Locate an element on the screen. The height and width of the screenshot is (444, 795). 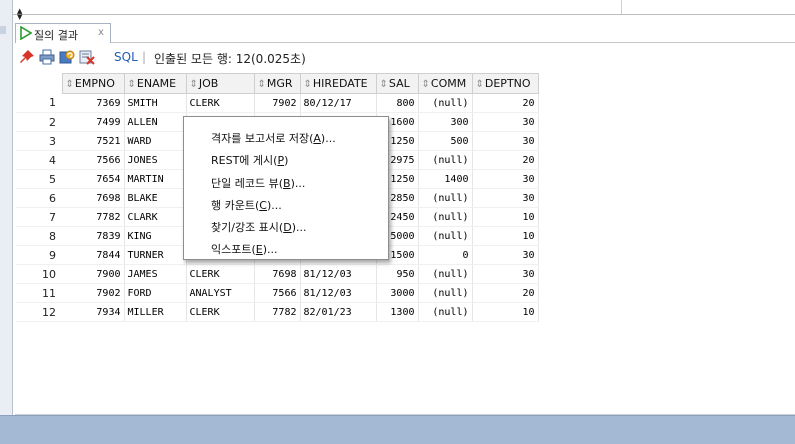
cell-comm: 500 is located at coordinates (445, 141).